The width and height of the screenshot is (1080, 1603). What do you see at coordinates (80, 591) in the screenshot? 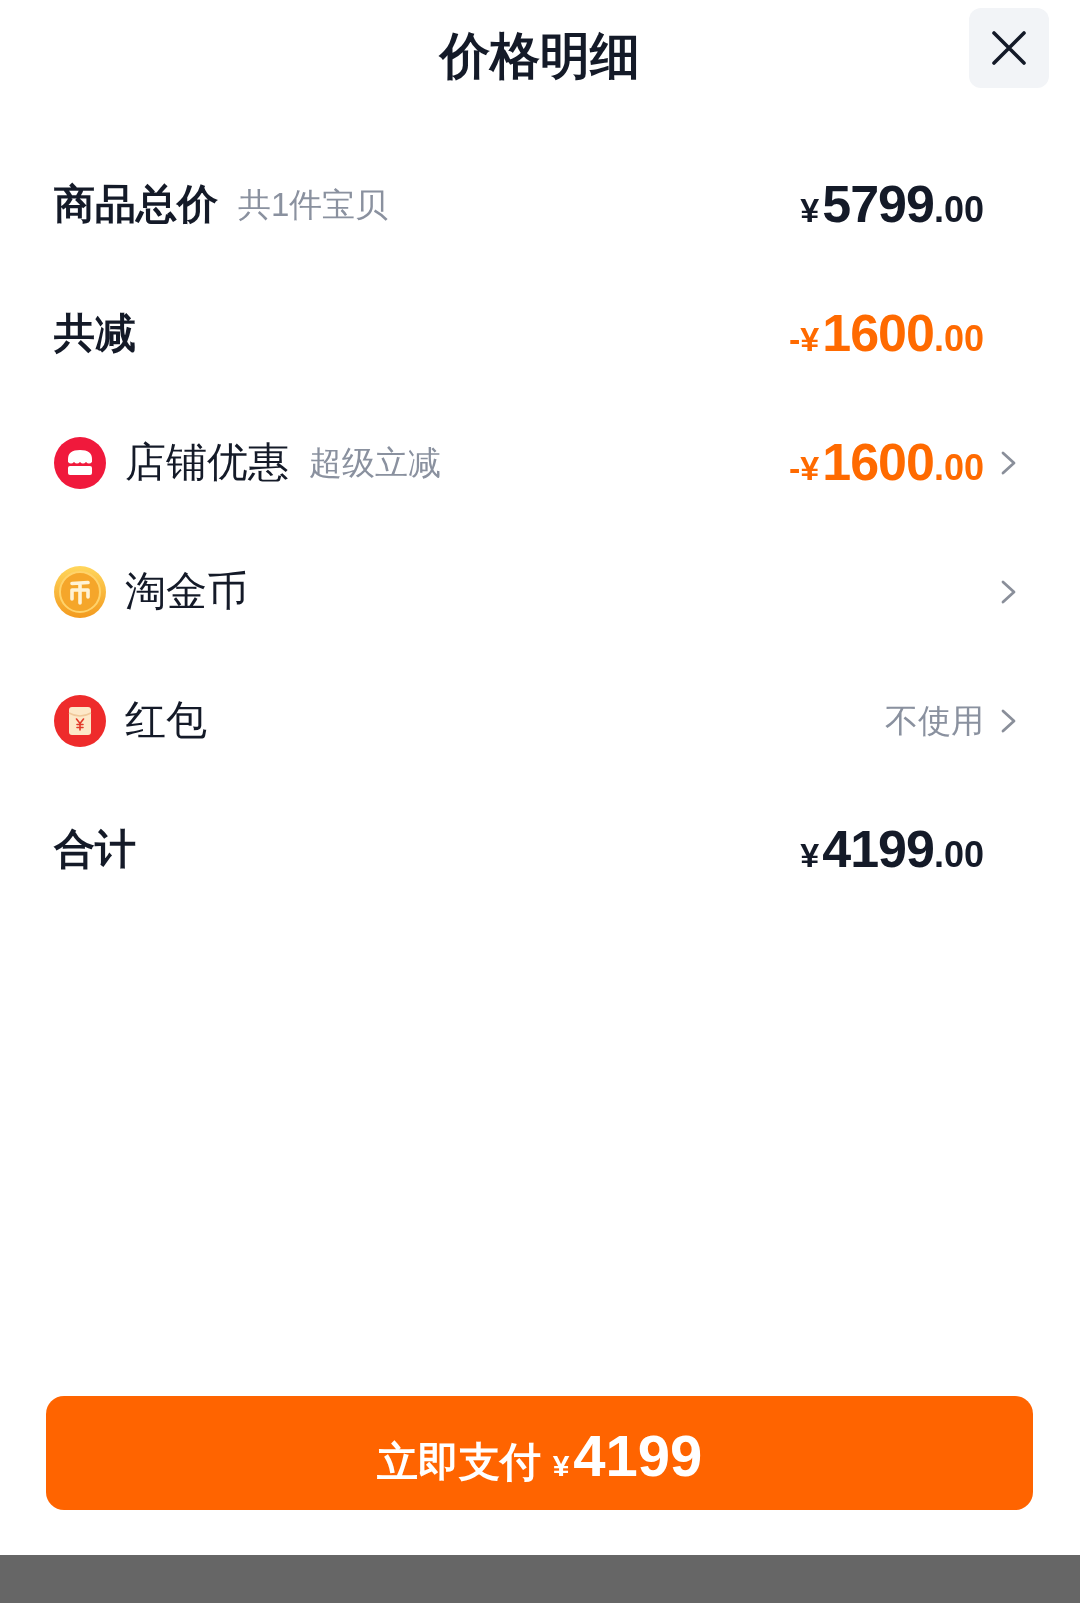
I see `coin-icon` at bounding box center [80, 591].